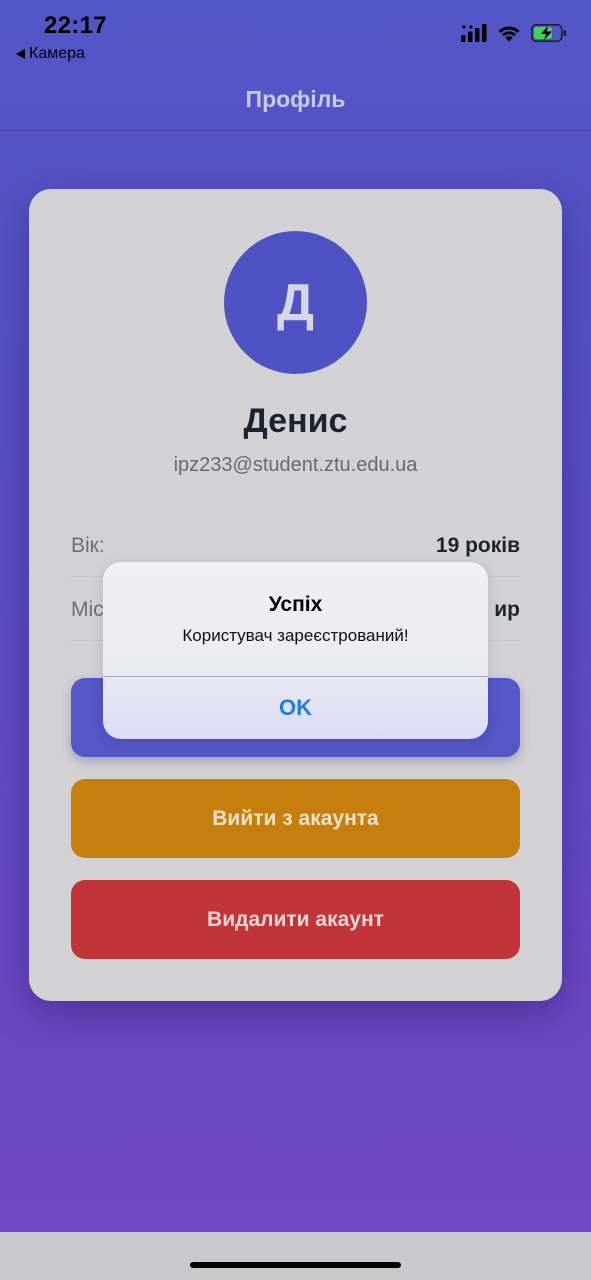 The height and width of the screenshot is (1280, 591). I want to click on home-indicator, so click(295, 1265).